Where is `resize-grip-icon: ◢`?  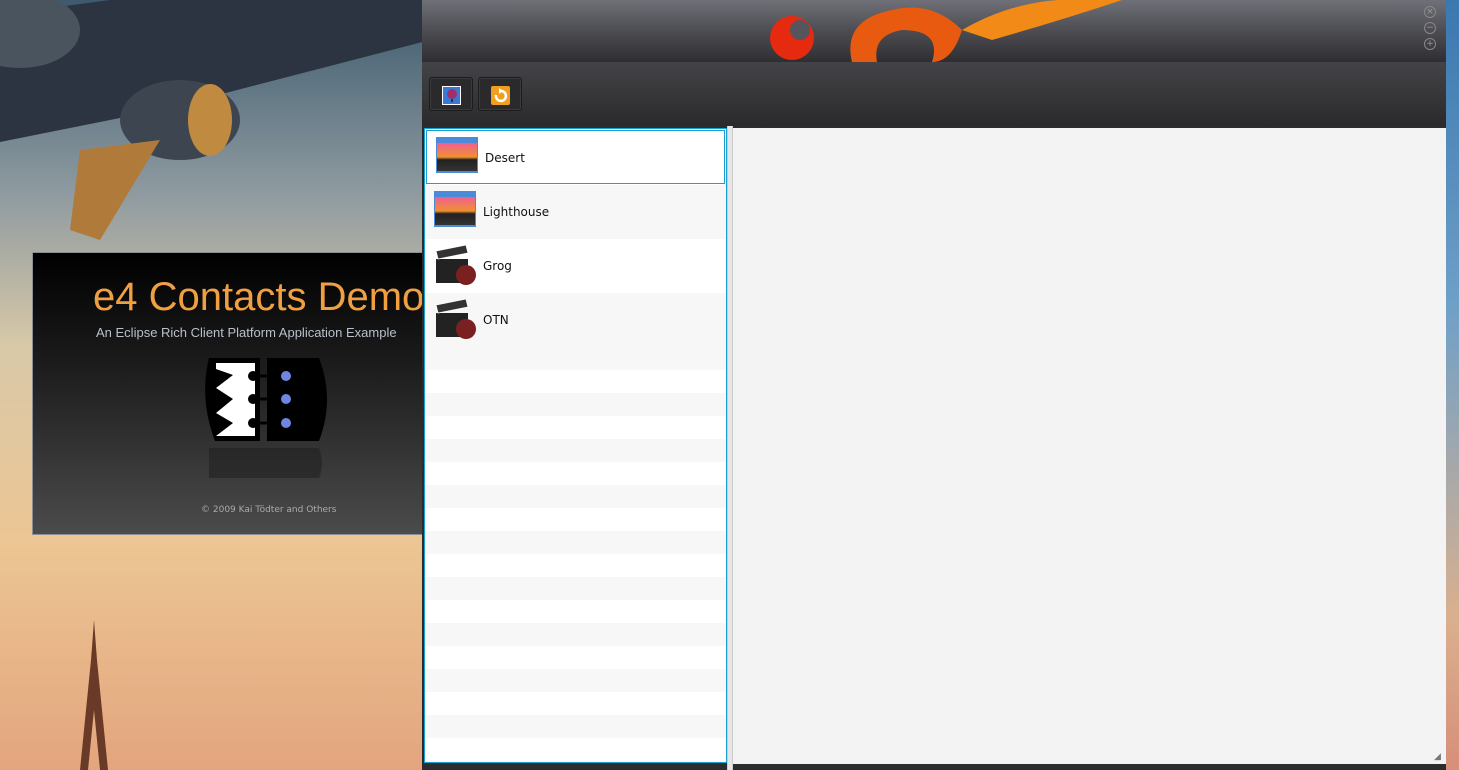 resize-grip-icon: ◢ is located at coordinates (1439, 757).